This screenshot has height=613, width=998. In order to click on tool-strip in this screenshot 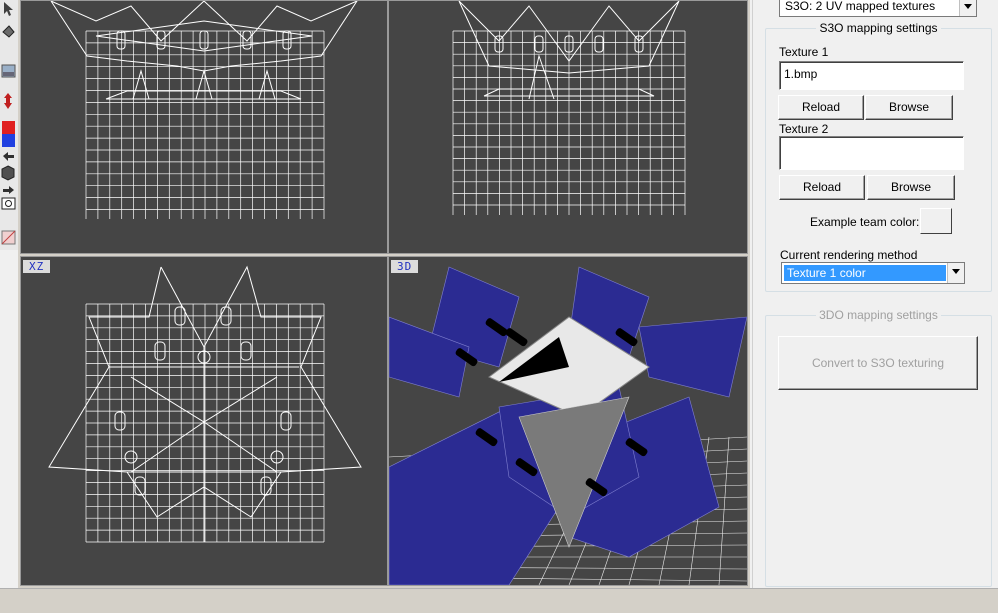, I will do `click(9, 125)`.